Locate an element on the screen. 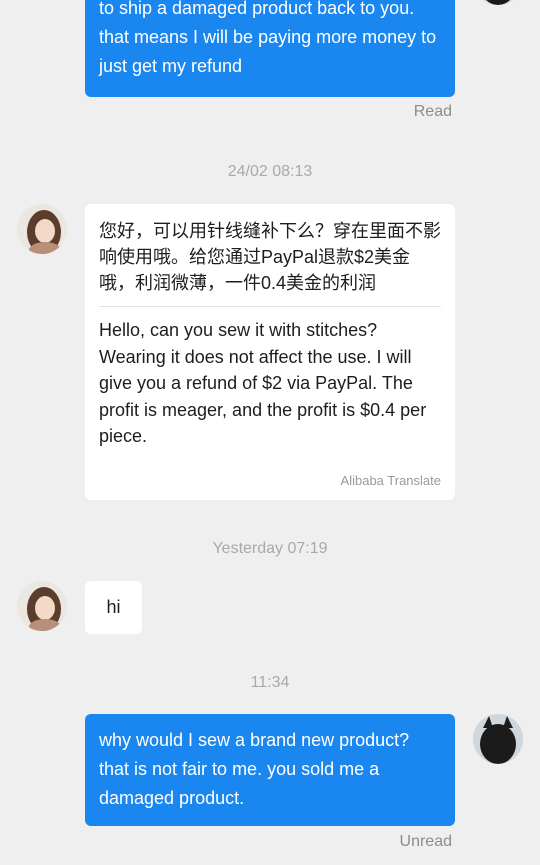 This screenshot has height=865, width=540. message-text: hi is located at coordinates (113, 607).